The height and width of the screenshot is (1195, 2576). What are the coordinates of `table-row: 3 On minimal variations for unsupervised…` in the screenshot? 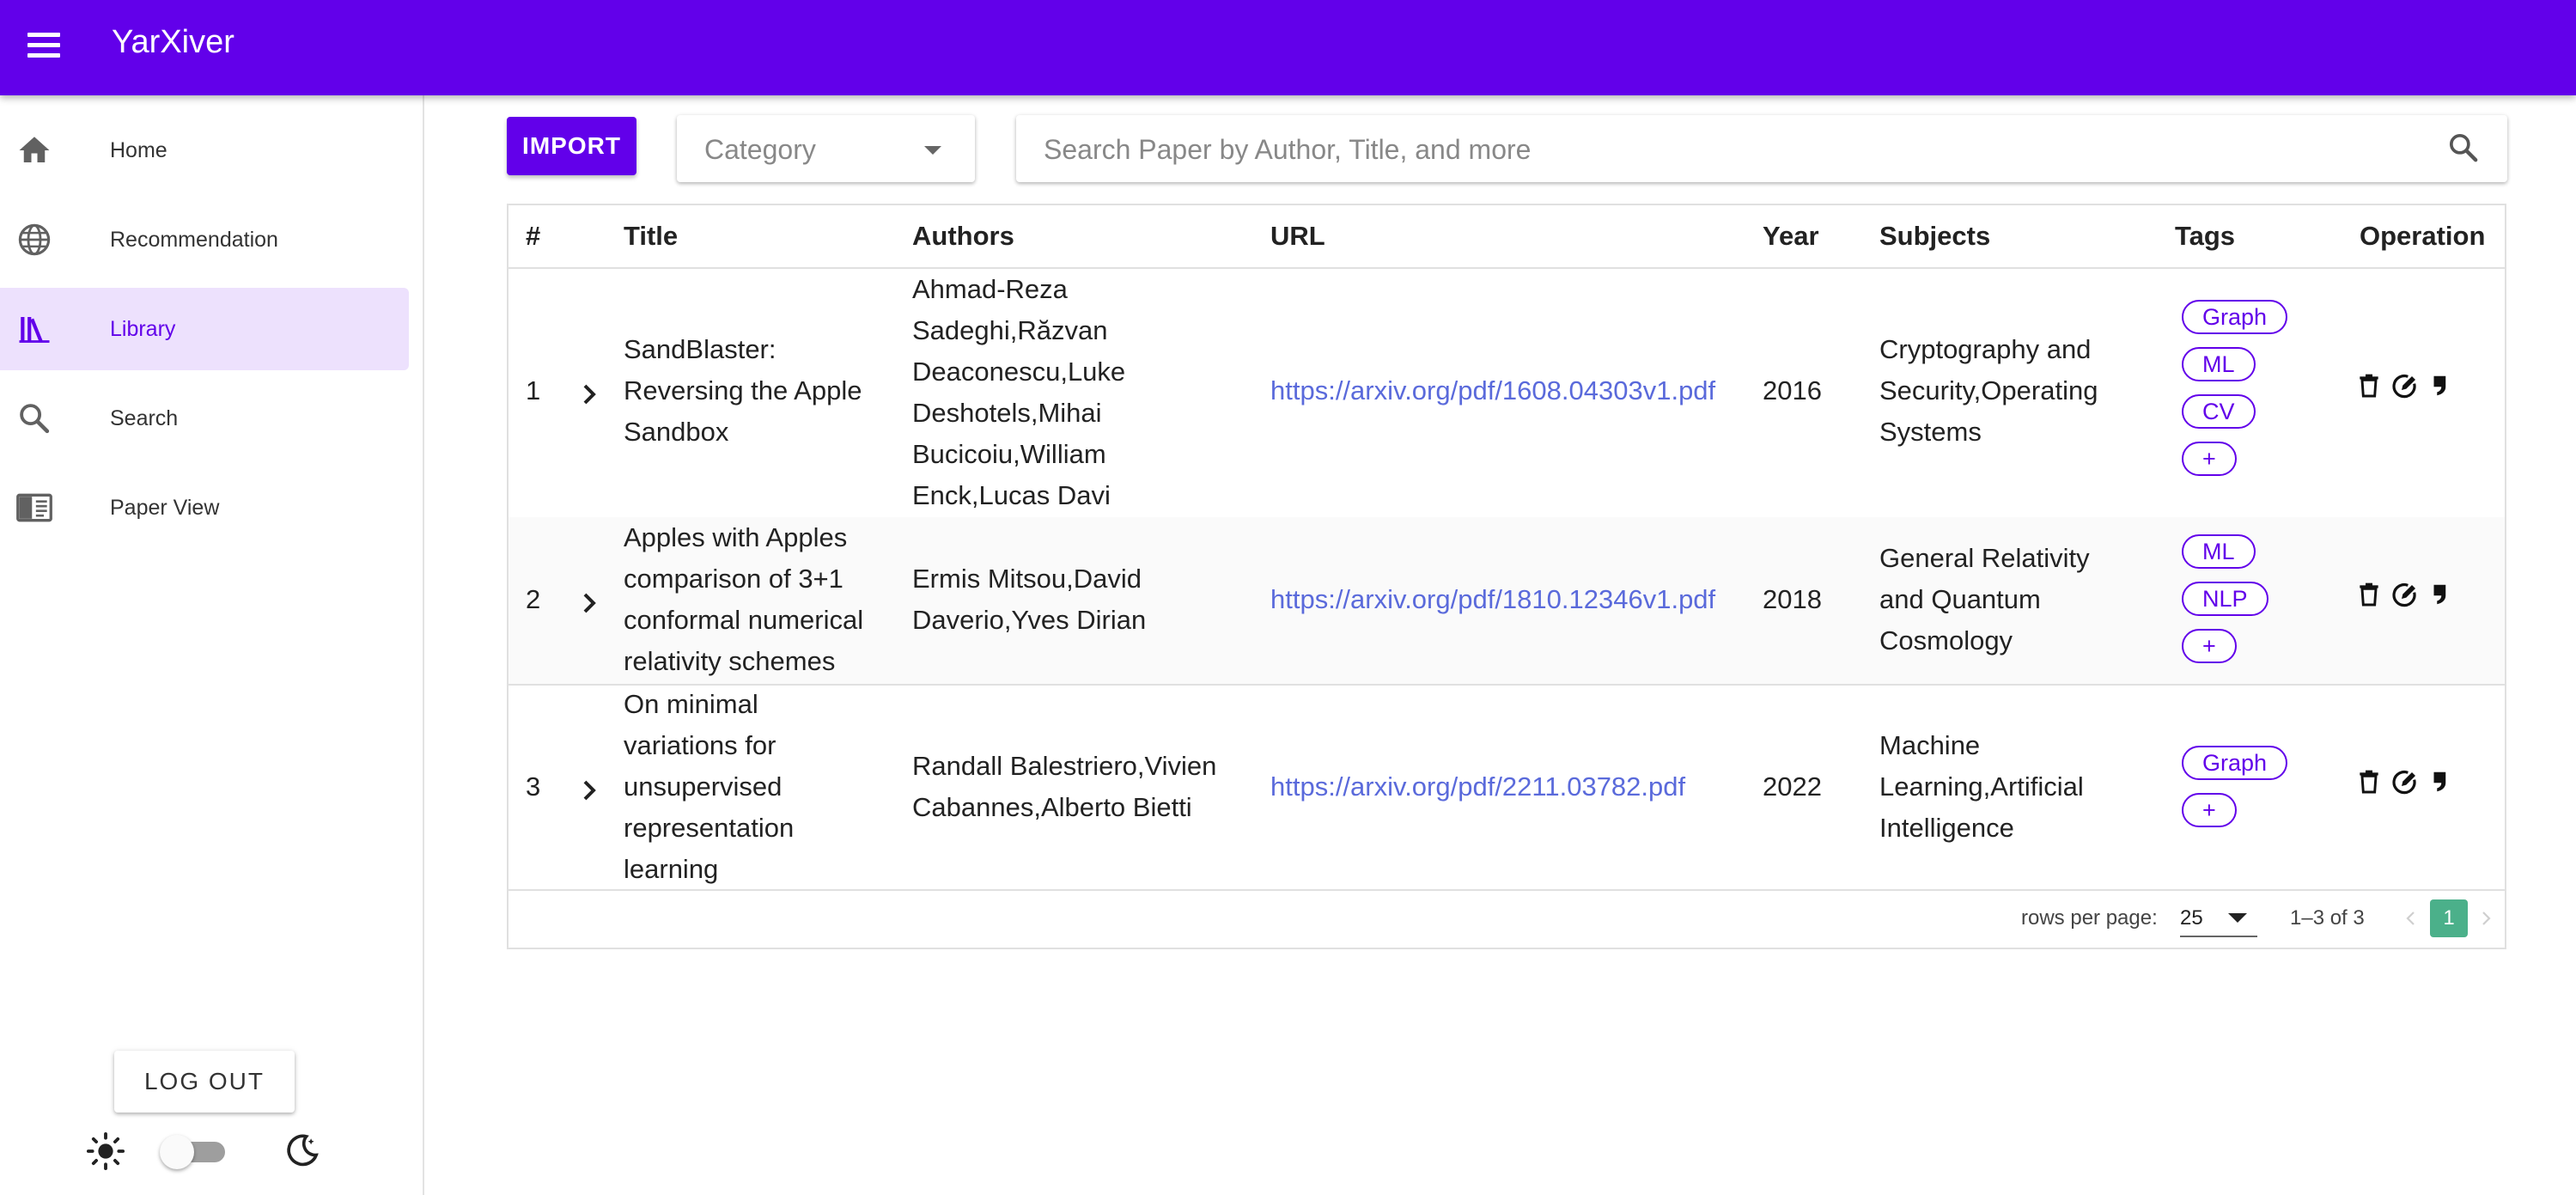 It's located at (1507, 787).